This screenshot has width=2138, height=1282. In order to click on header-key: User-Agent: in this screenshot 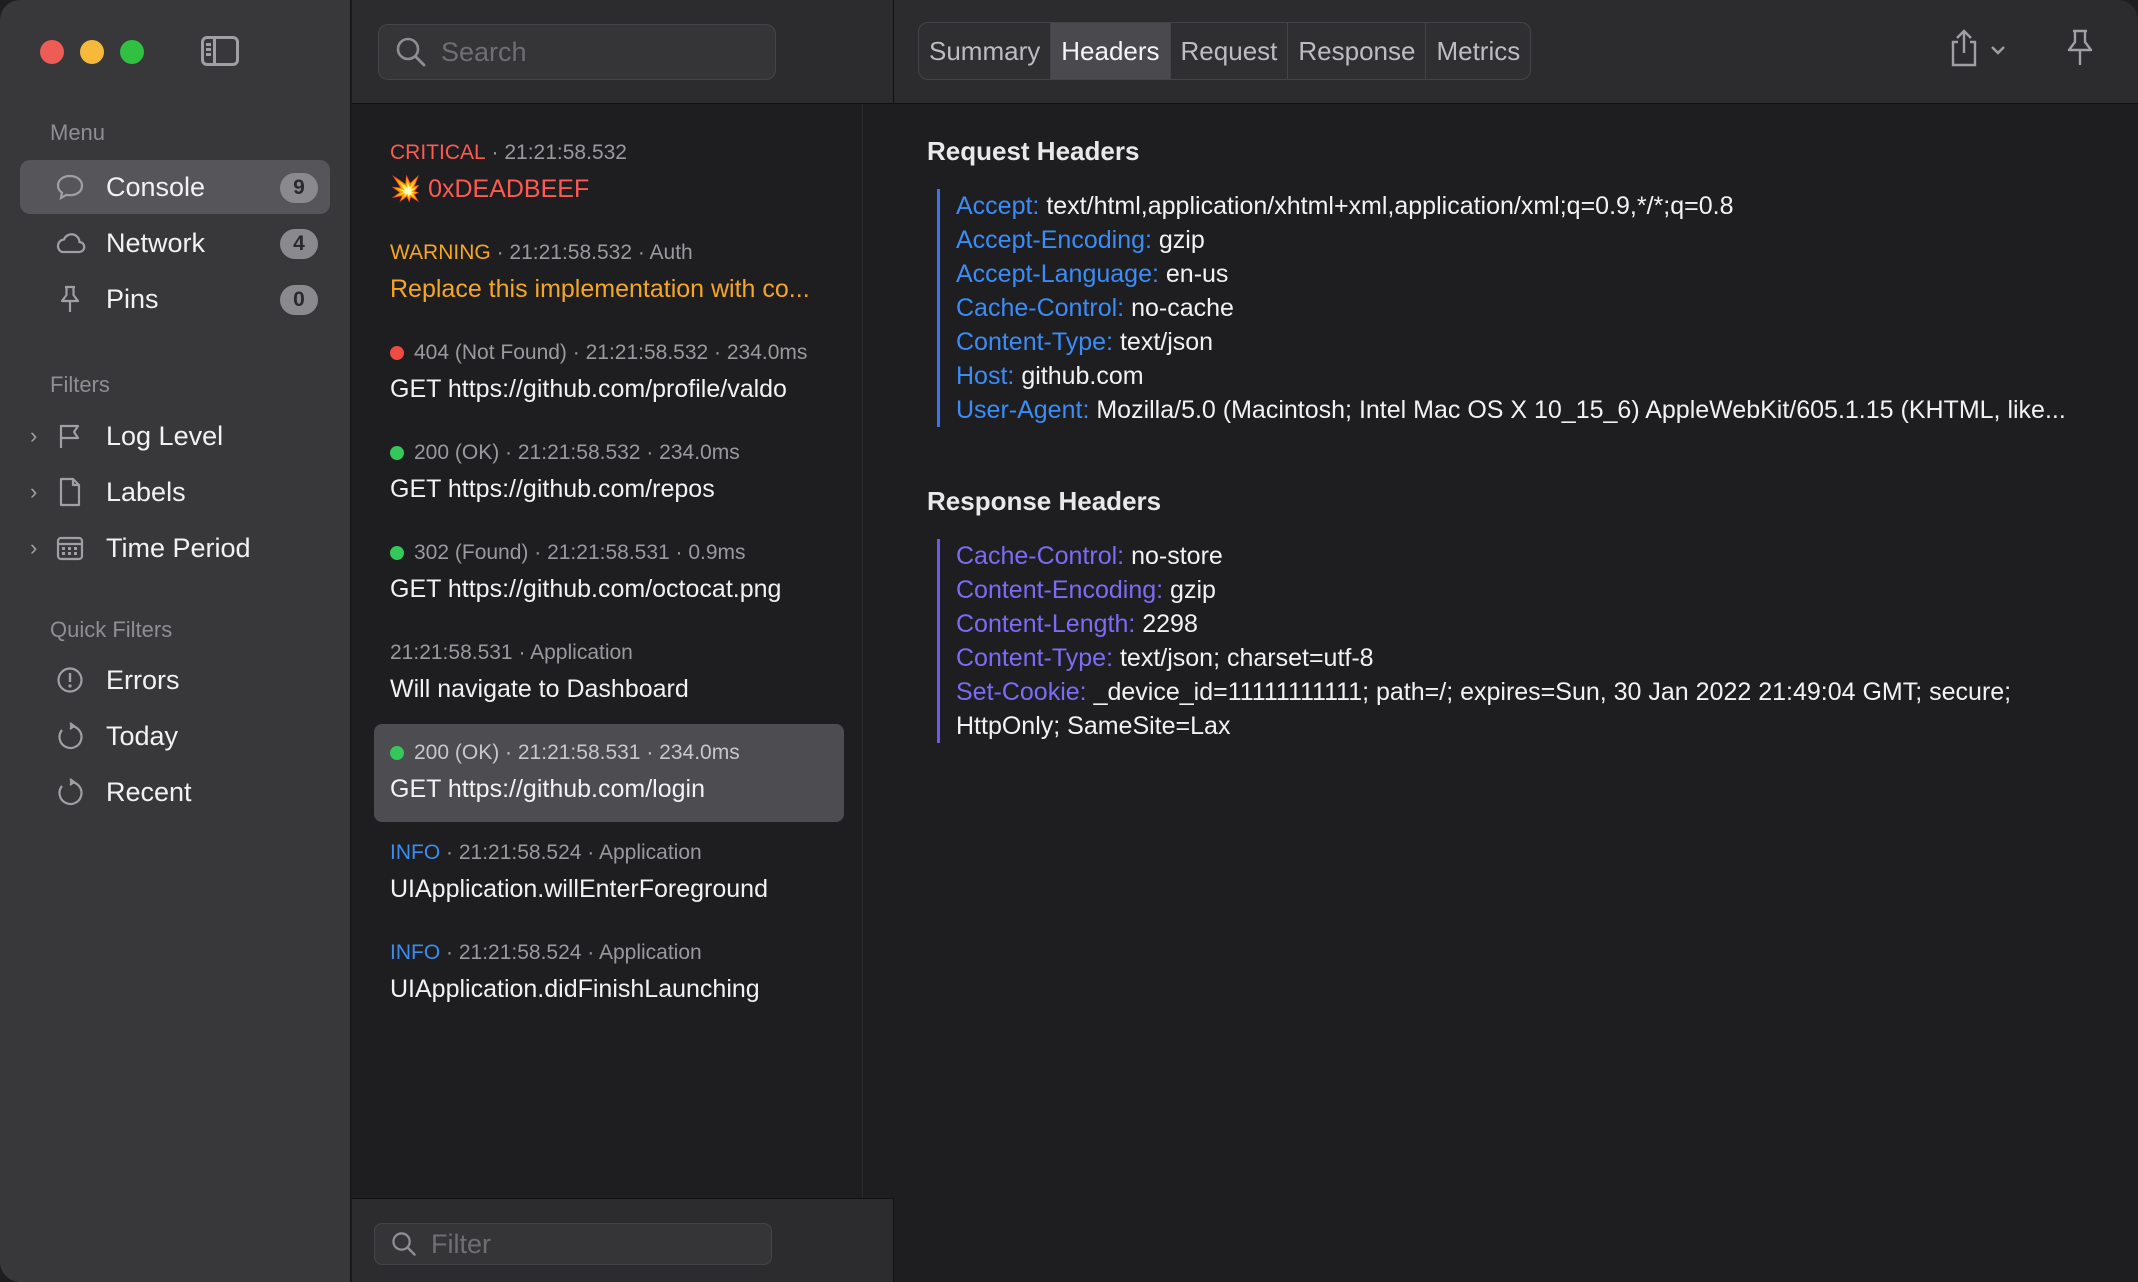, I will do `click(1023, 410)`.